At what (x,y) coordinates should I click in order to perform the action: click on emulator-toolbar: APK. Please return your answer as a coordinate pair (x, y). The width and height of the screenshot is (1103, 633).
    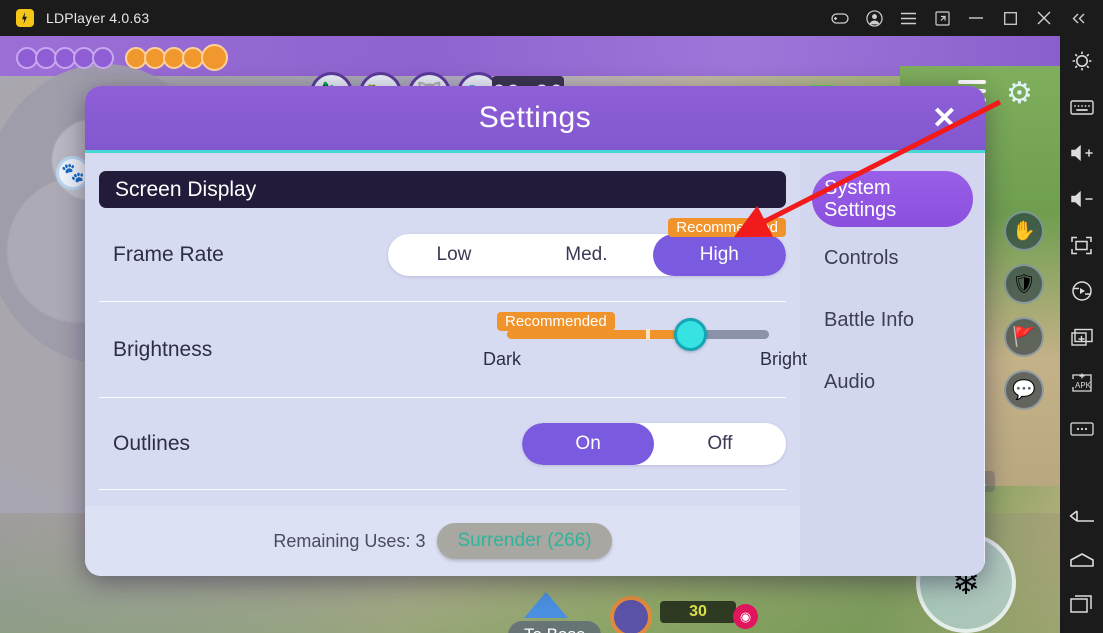
    Looking at the image, I should click on (1081, 334).